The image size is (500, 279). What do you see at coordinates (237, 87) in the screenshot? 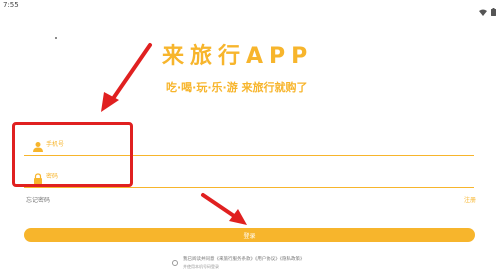
I see `slogan: 吃·喝·玩·乐·游 来旅行就购了` at bounding box center [237, 87].